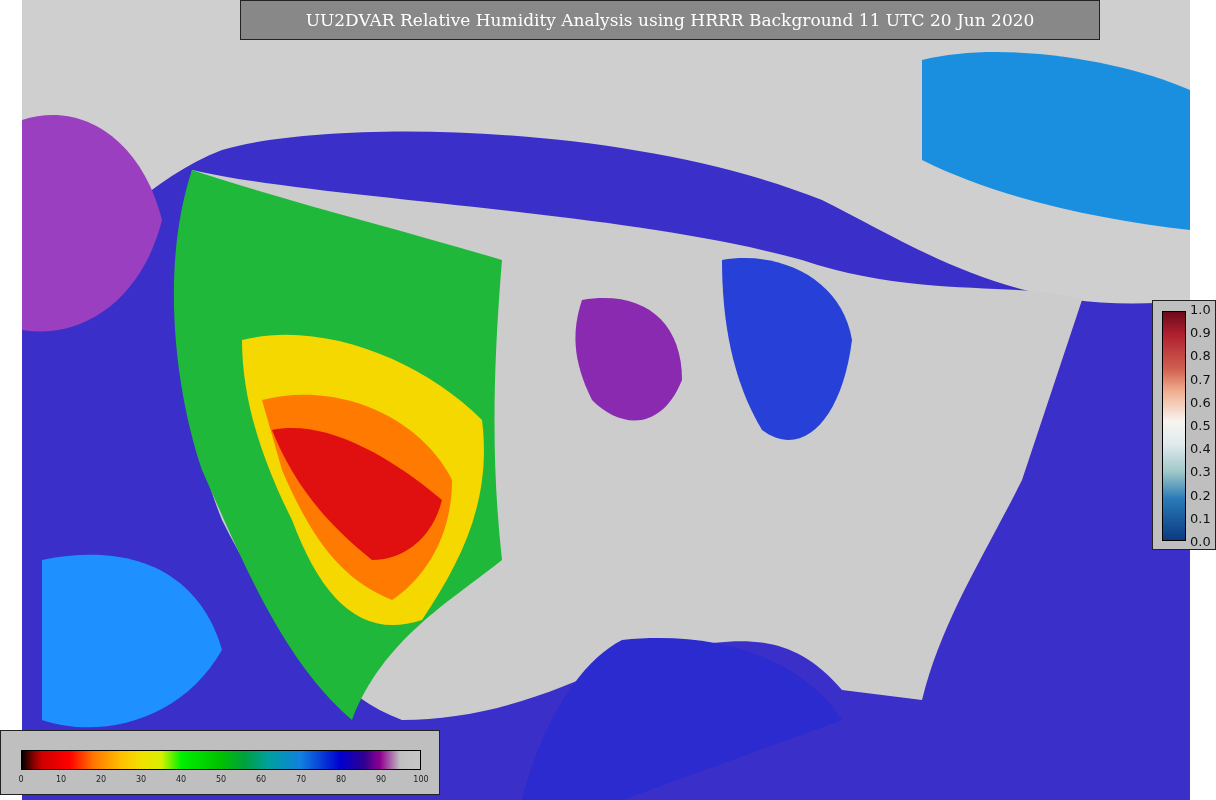 This screenshot has width=1216, height=800. What do you see at coordinates (670, 20) in the screenshot?
I see `map-title: UU2DVAR Relative Humidity Analysis using HRRR Background 11 UTC 20 Jun 2020` at bounding box center [670, 20].